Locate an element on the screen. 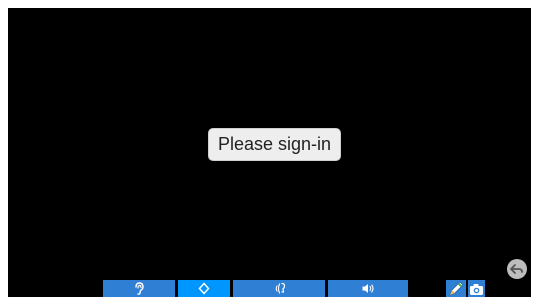 The width and height of the screenshot is (539, 297). diamond-icon is located at coordinates (204, 288).